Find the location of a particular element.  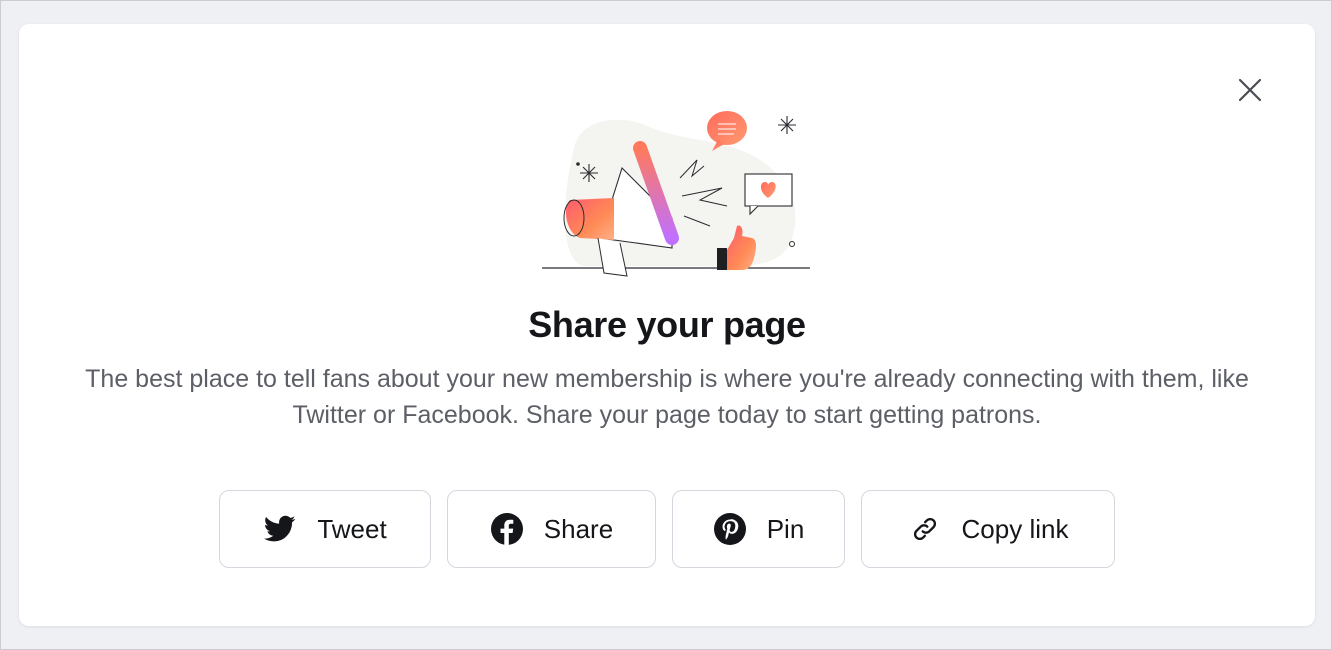

megaphone-illustration is located at coordinates (676, 194).